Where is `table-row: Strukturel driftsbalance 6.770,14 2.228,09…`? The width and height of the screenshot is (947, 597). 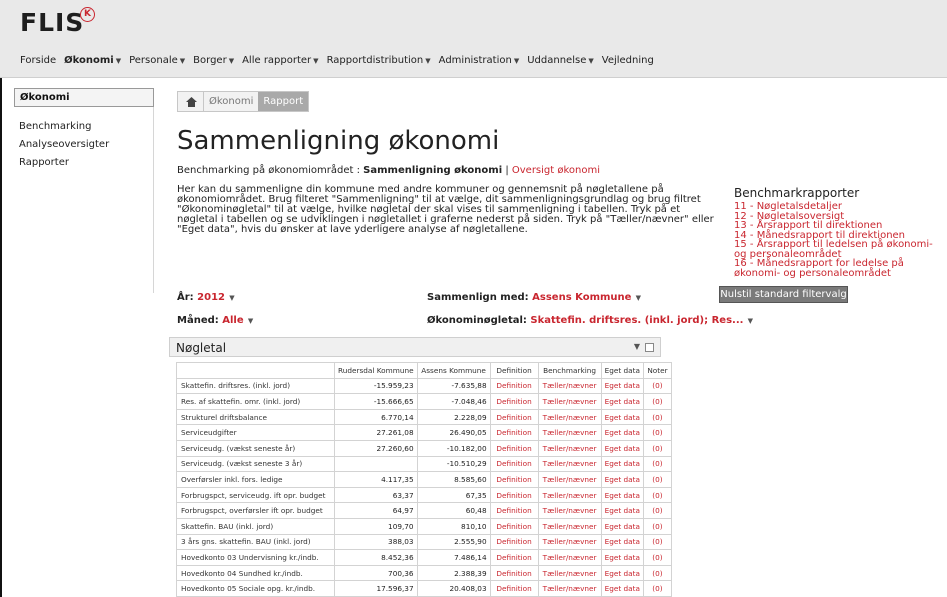 table-row: Strukturel driftsbalance 6.770,14 2.228,09… is located at coordinates (424, 417).